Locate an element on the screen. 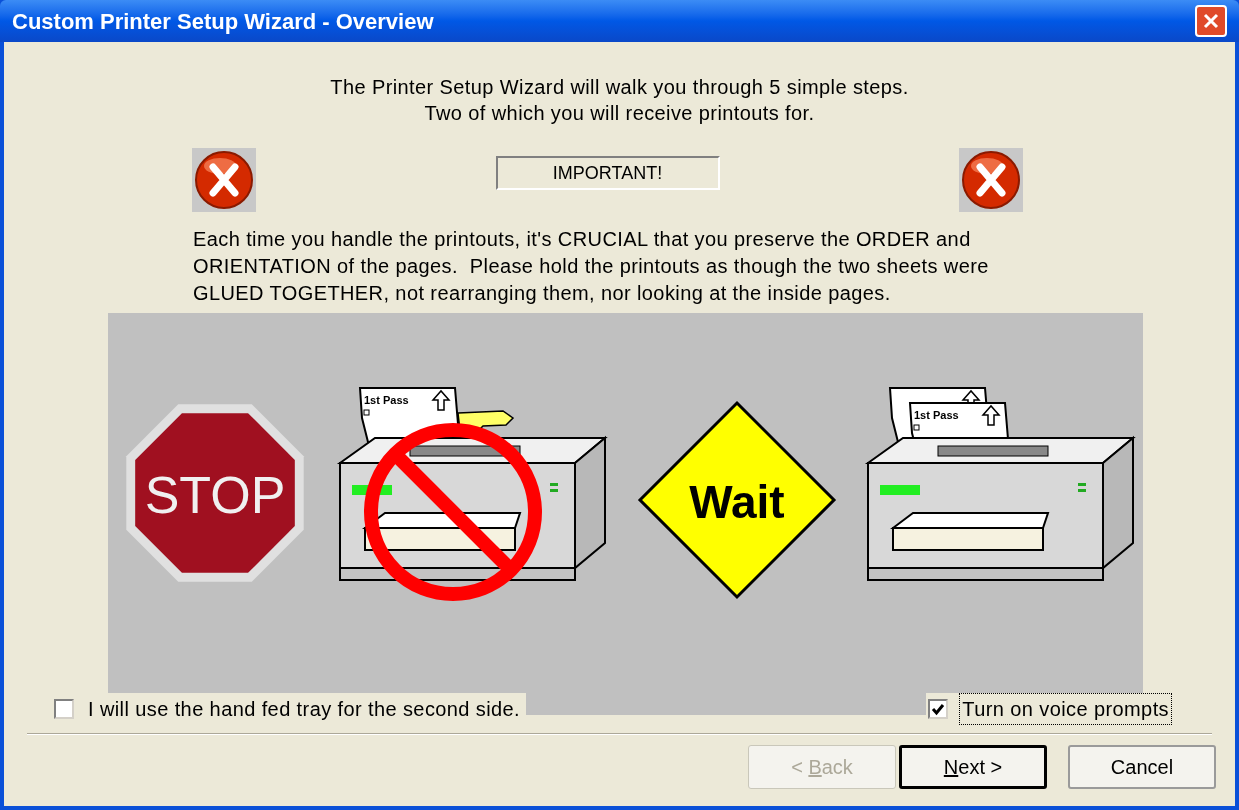  intro-text: The Printer Setup Wizard will walk you through 5 simple steps. is located at coordinates (619, 87).